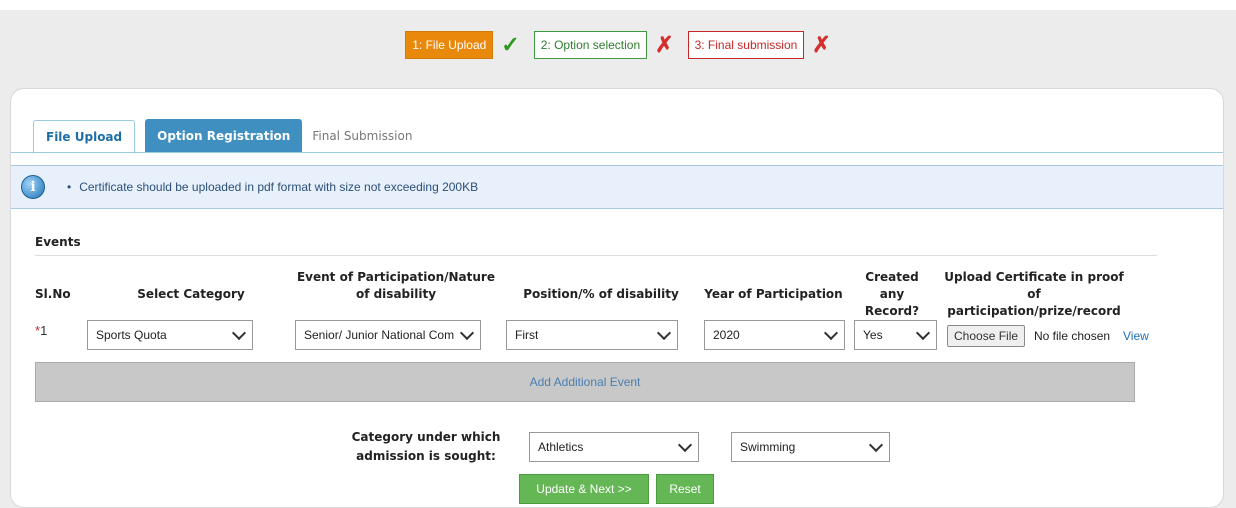 This screenshot has height=508, width=1236. Describe the element at coordinates (726, 335) in the screenshot. I see `year-value: 2020` at that location.